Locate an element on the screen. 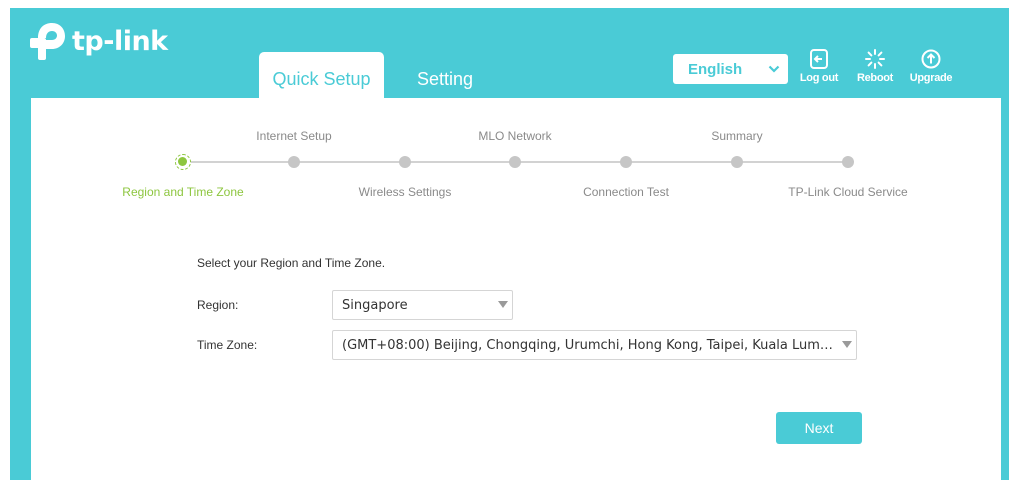 The height and width of the screenshot is (480, 1009). step-label-summary: Summary is located at coordinates (737, 136).